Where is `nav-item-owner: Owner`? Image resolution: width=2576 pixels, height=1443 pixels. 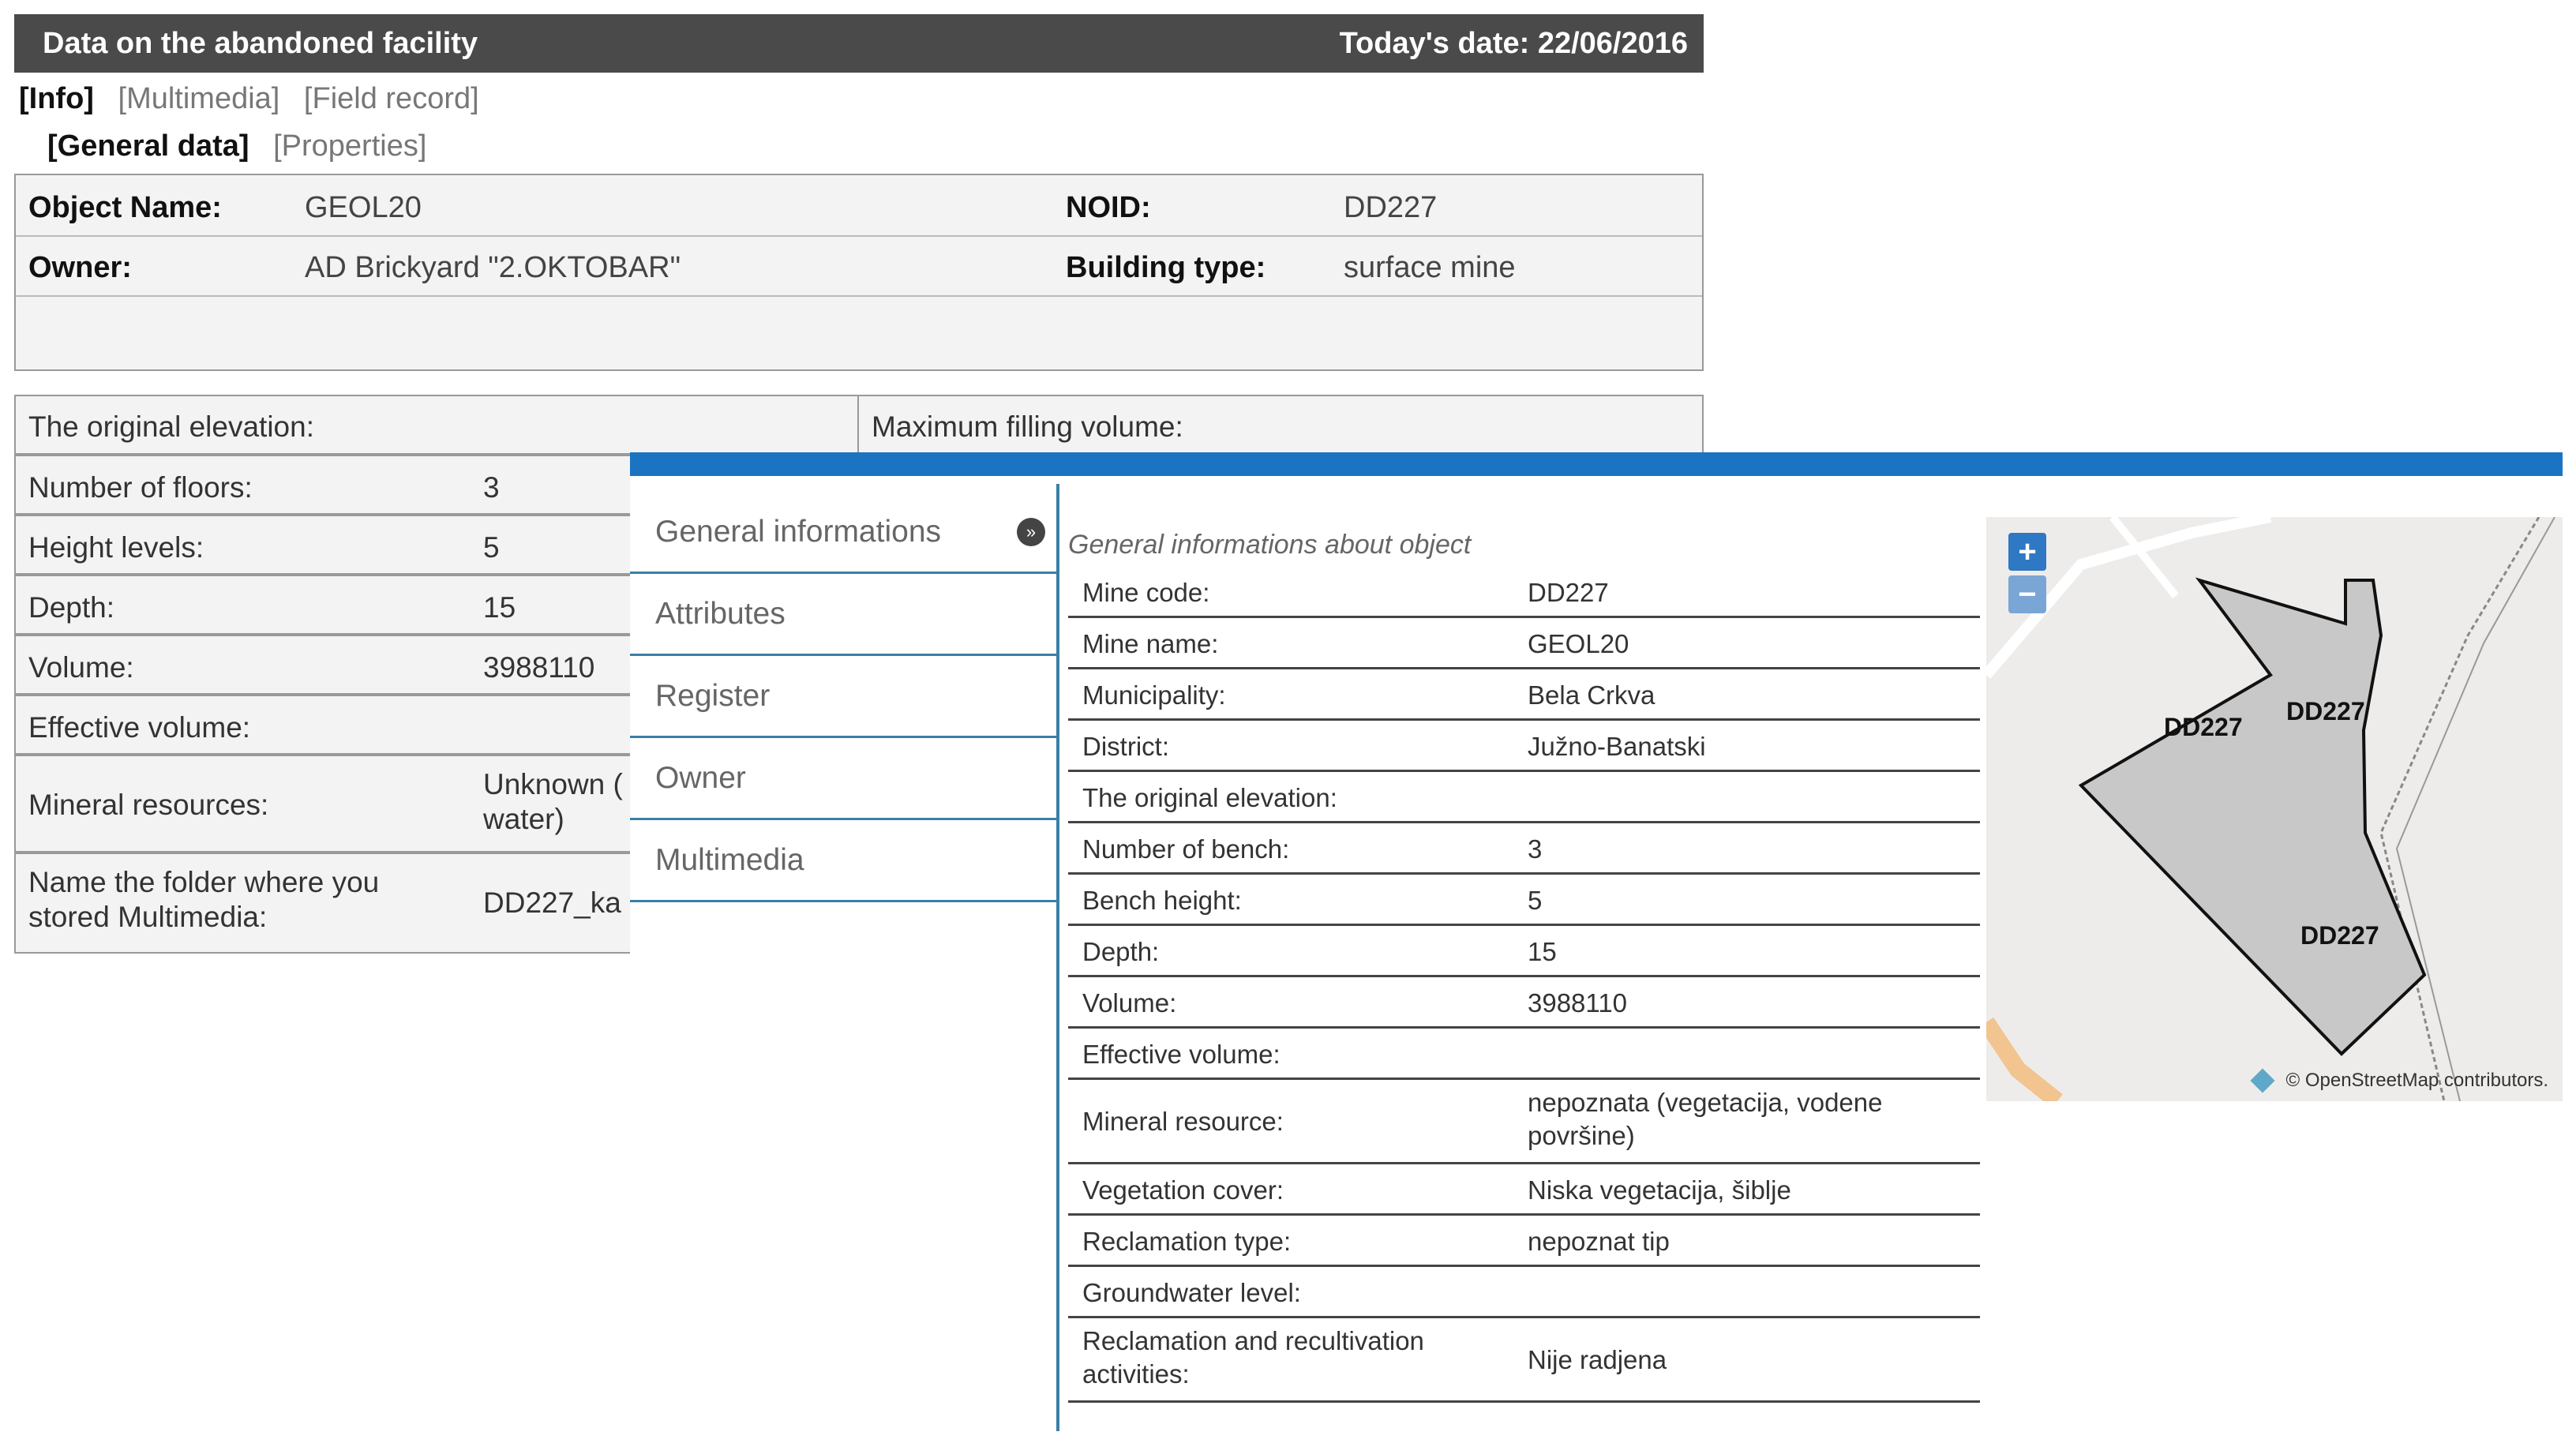 nav-item-owner: Owner is located at coordinates (843, 779).